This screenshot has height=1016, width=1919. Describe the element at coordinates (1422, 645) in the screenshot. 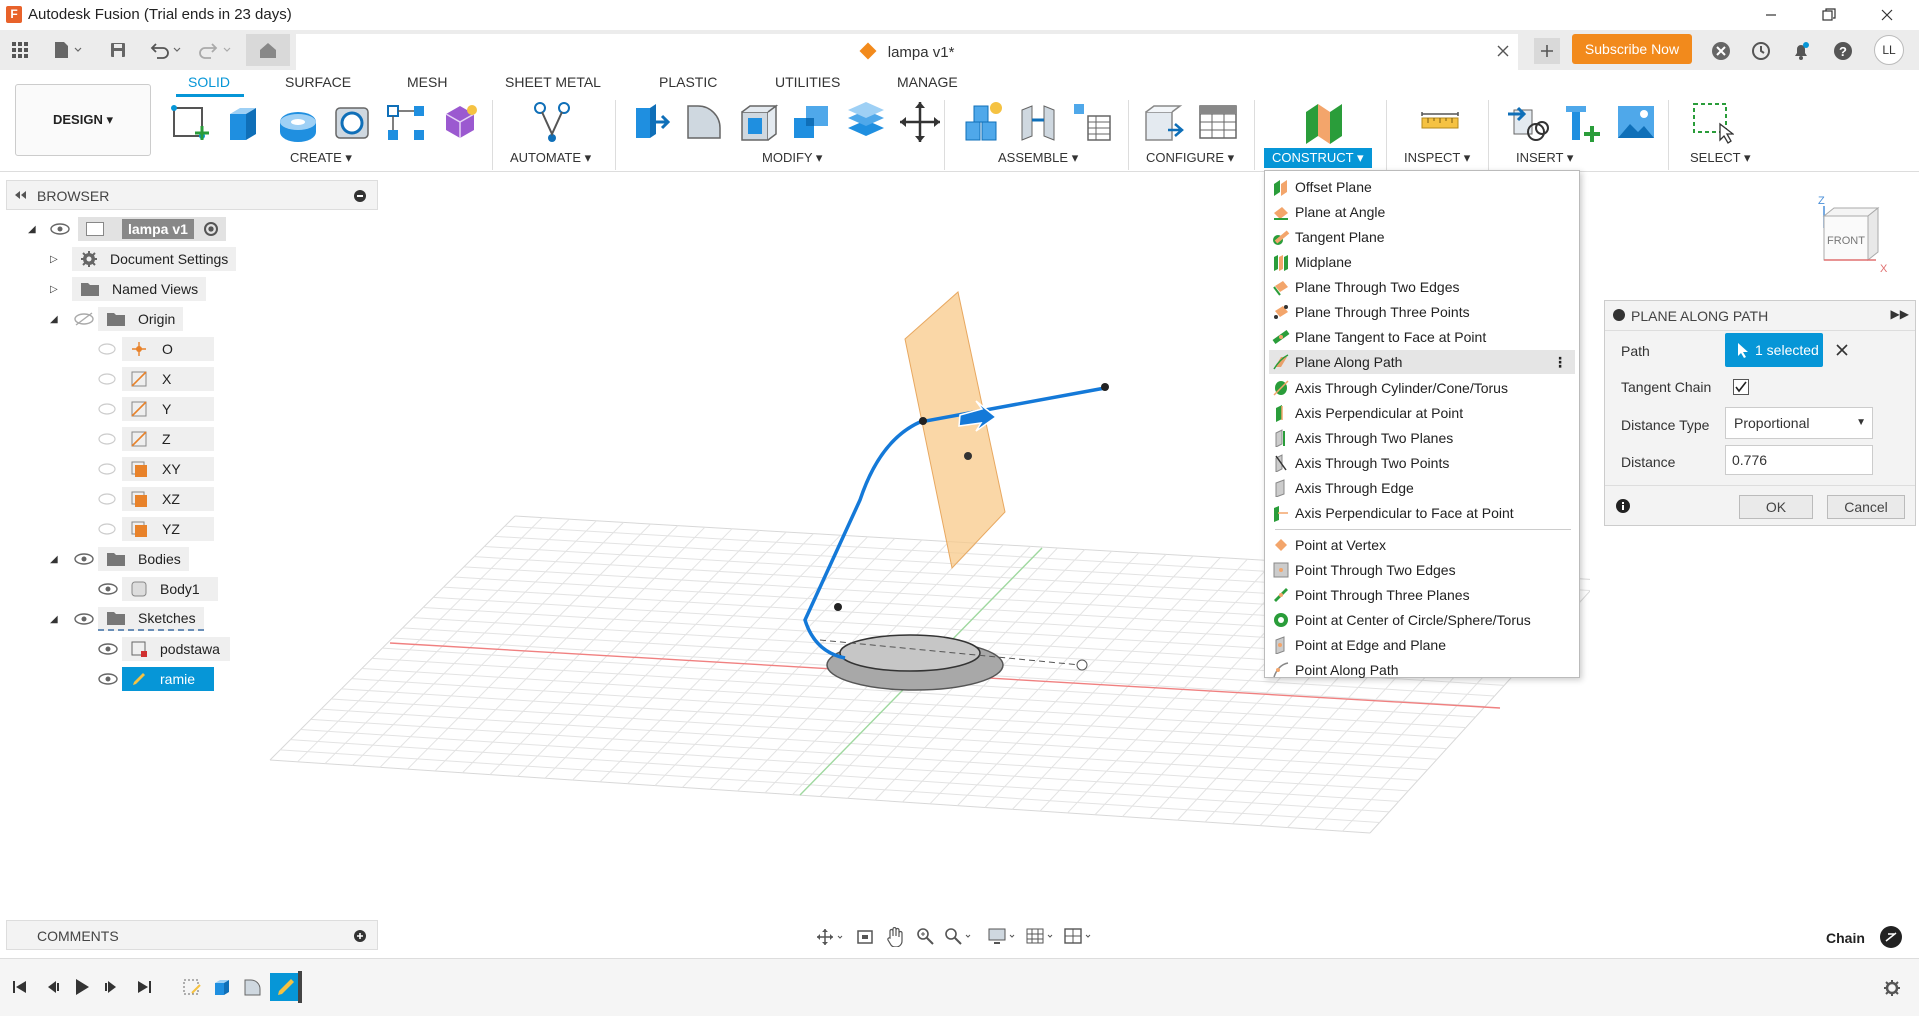

I see `menu-point-edge-plane: Point at Edge and Plane` at that location.